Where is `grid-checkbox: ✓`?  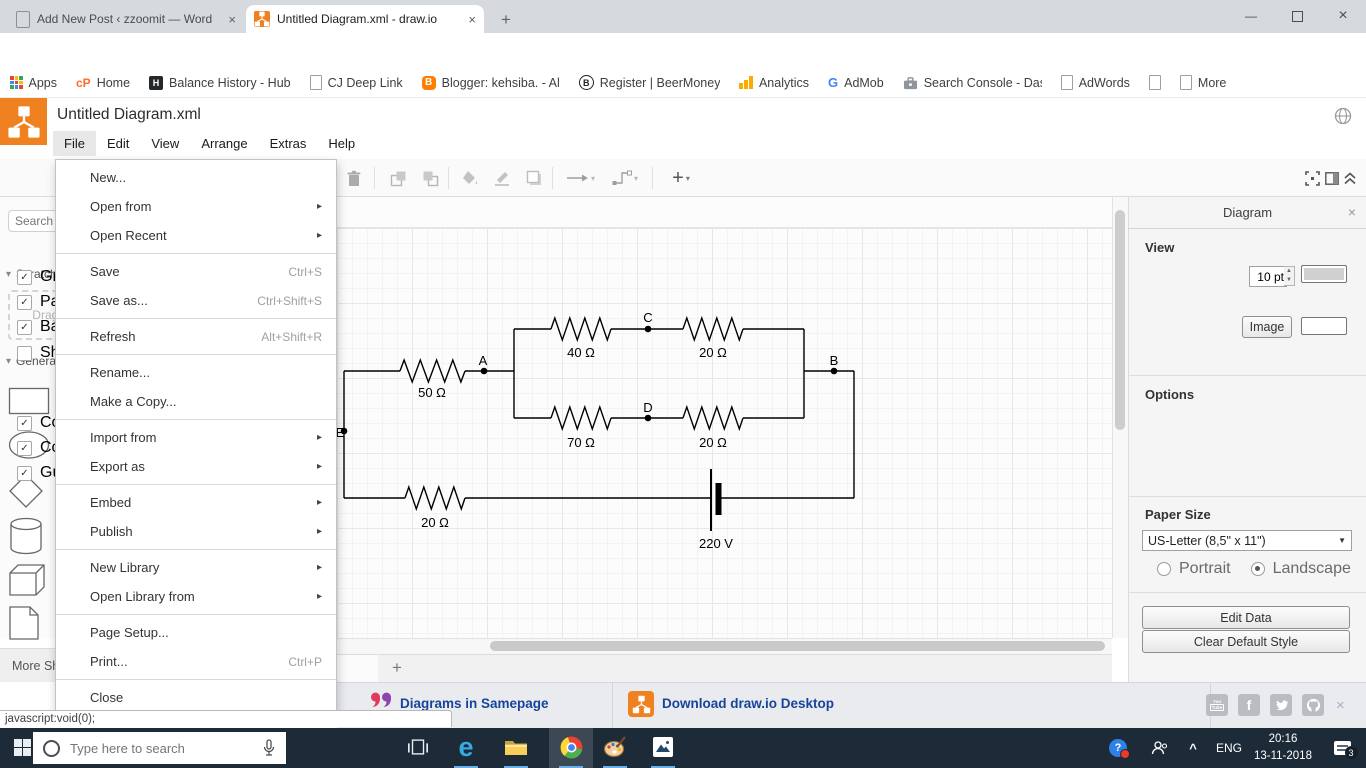
grid-checkbox: ✓ is located at coordinates (24, 277).